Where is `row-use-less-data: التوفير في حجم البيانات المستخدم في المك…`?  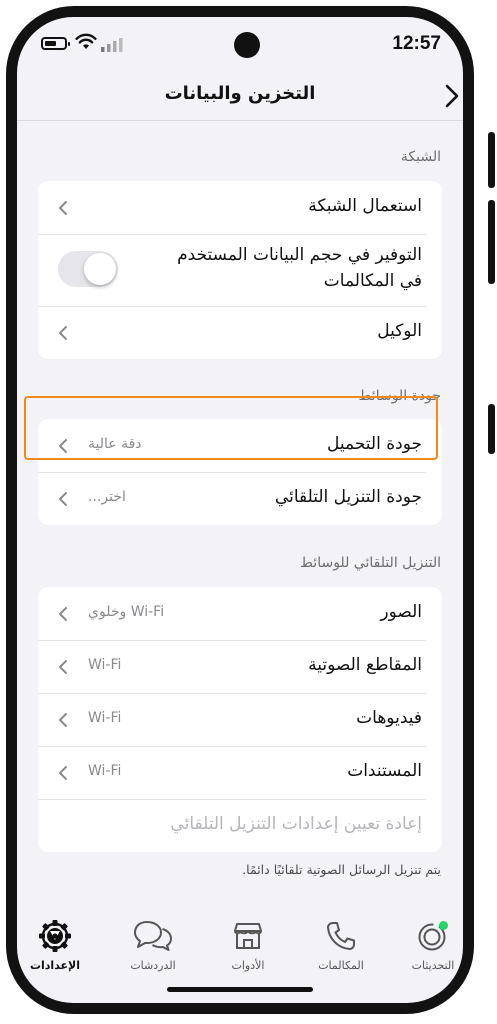
row-use-less-data: التوفير في حجم البيانات المستخدم في المك… is located at coordinates (240, 270).